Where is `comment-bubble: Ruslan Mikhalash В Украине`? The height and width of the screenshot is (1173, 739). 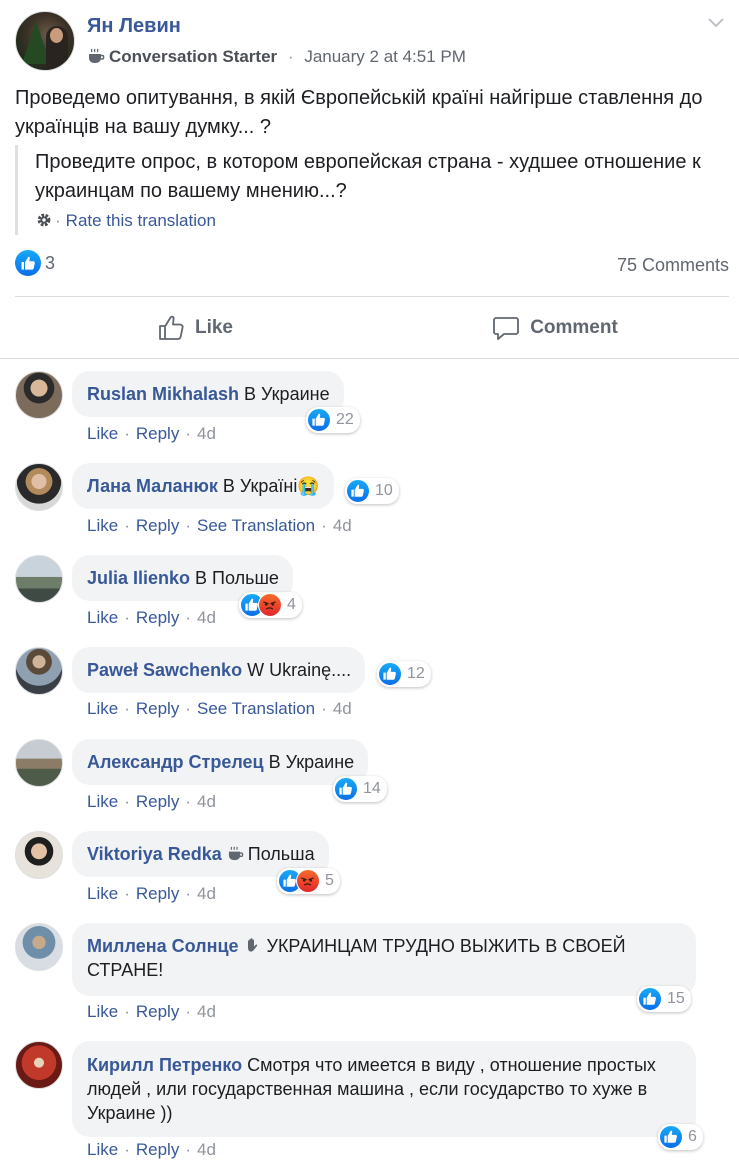 comment-bubble: Ruslan Mikhalash В Украине is located at coordinates (208, 394).